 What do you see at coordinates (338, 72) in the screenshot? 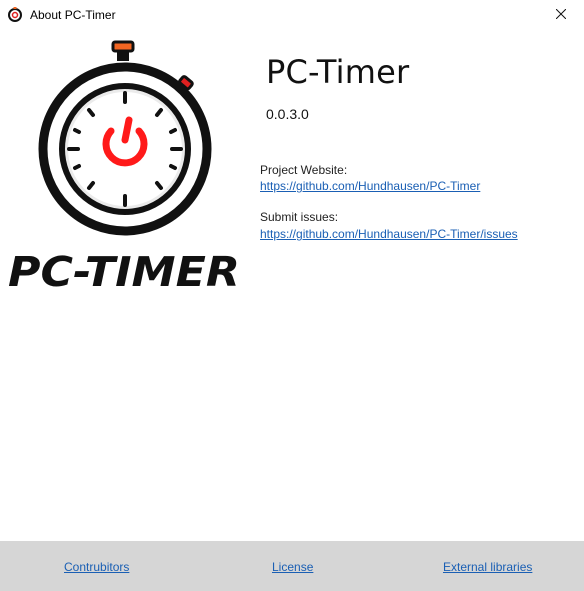
I see `app-name: PC-Timer` at bounding box center [338, 72].